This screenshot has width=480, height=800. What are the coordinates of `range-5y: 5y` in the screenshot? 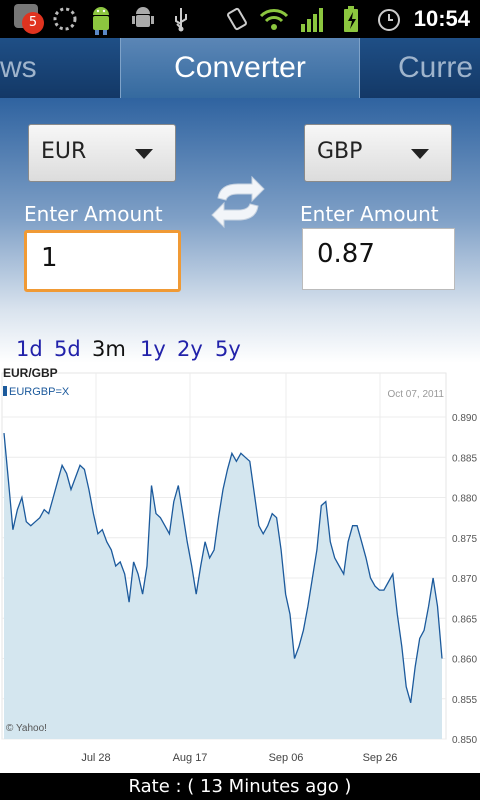 It's located at (228, 349).